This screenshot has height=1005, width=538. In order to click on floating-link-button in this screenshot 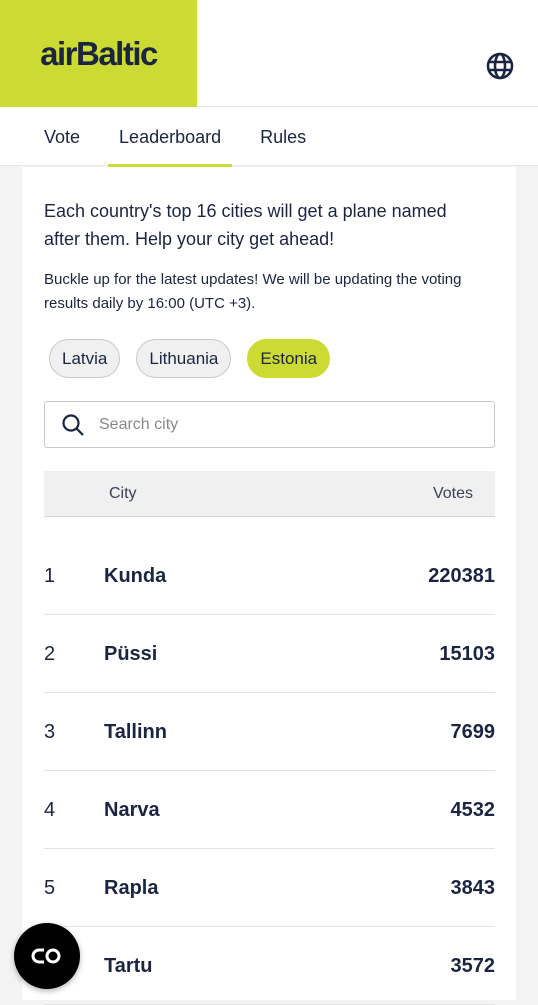, I will do `click(47, 956)`.